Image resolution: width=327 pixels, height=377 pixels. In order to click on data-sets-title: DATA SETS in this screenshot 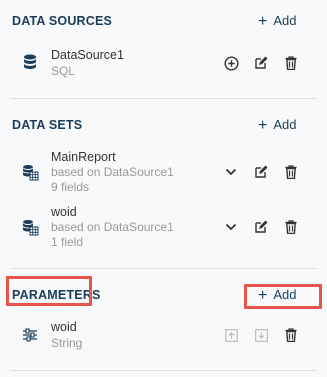, I will do `click(47, 125)`.